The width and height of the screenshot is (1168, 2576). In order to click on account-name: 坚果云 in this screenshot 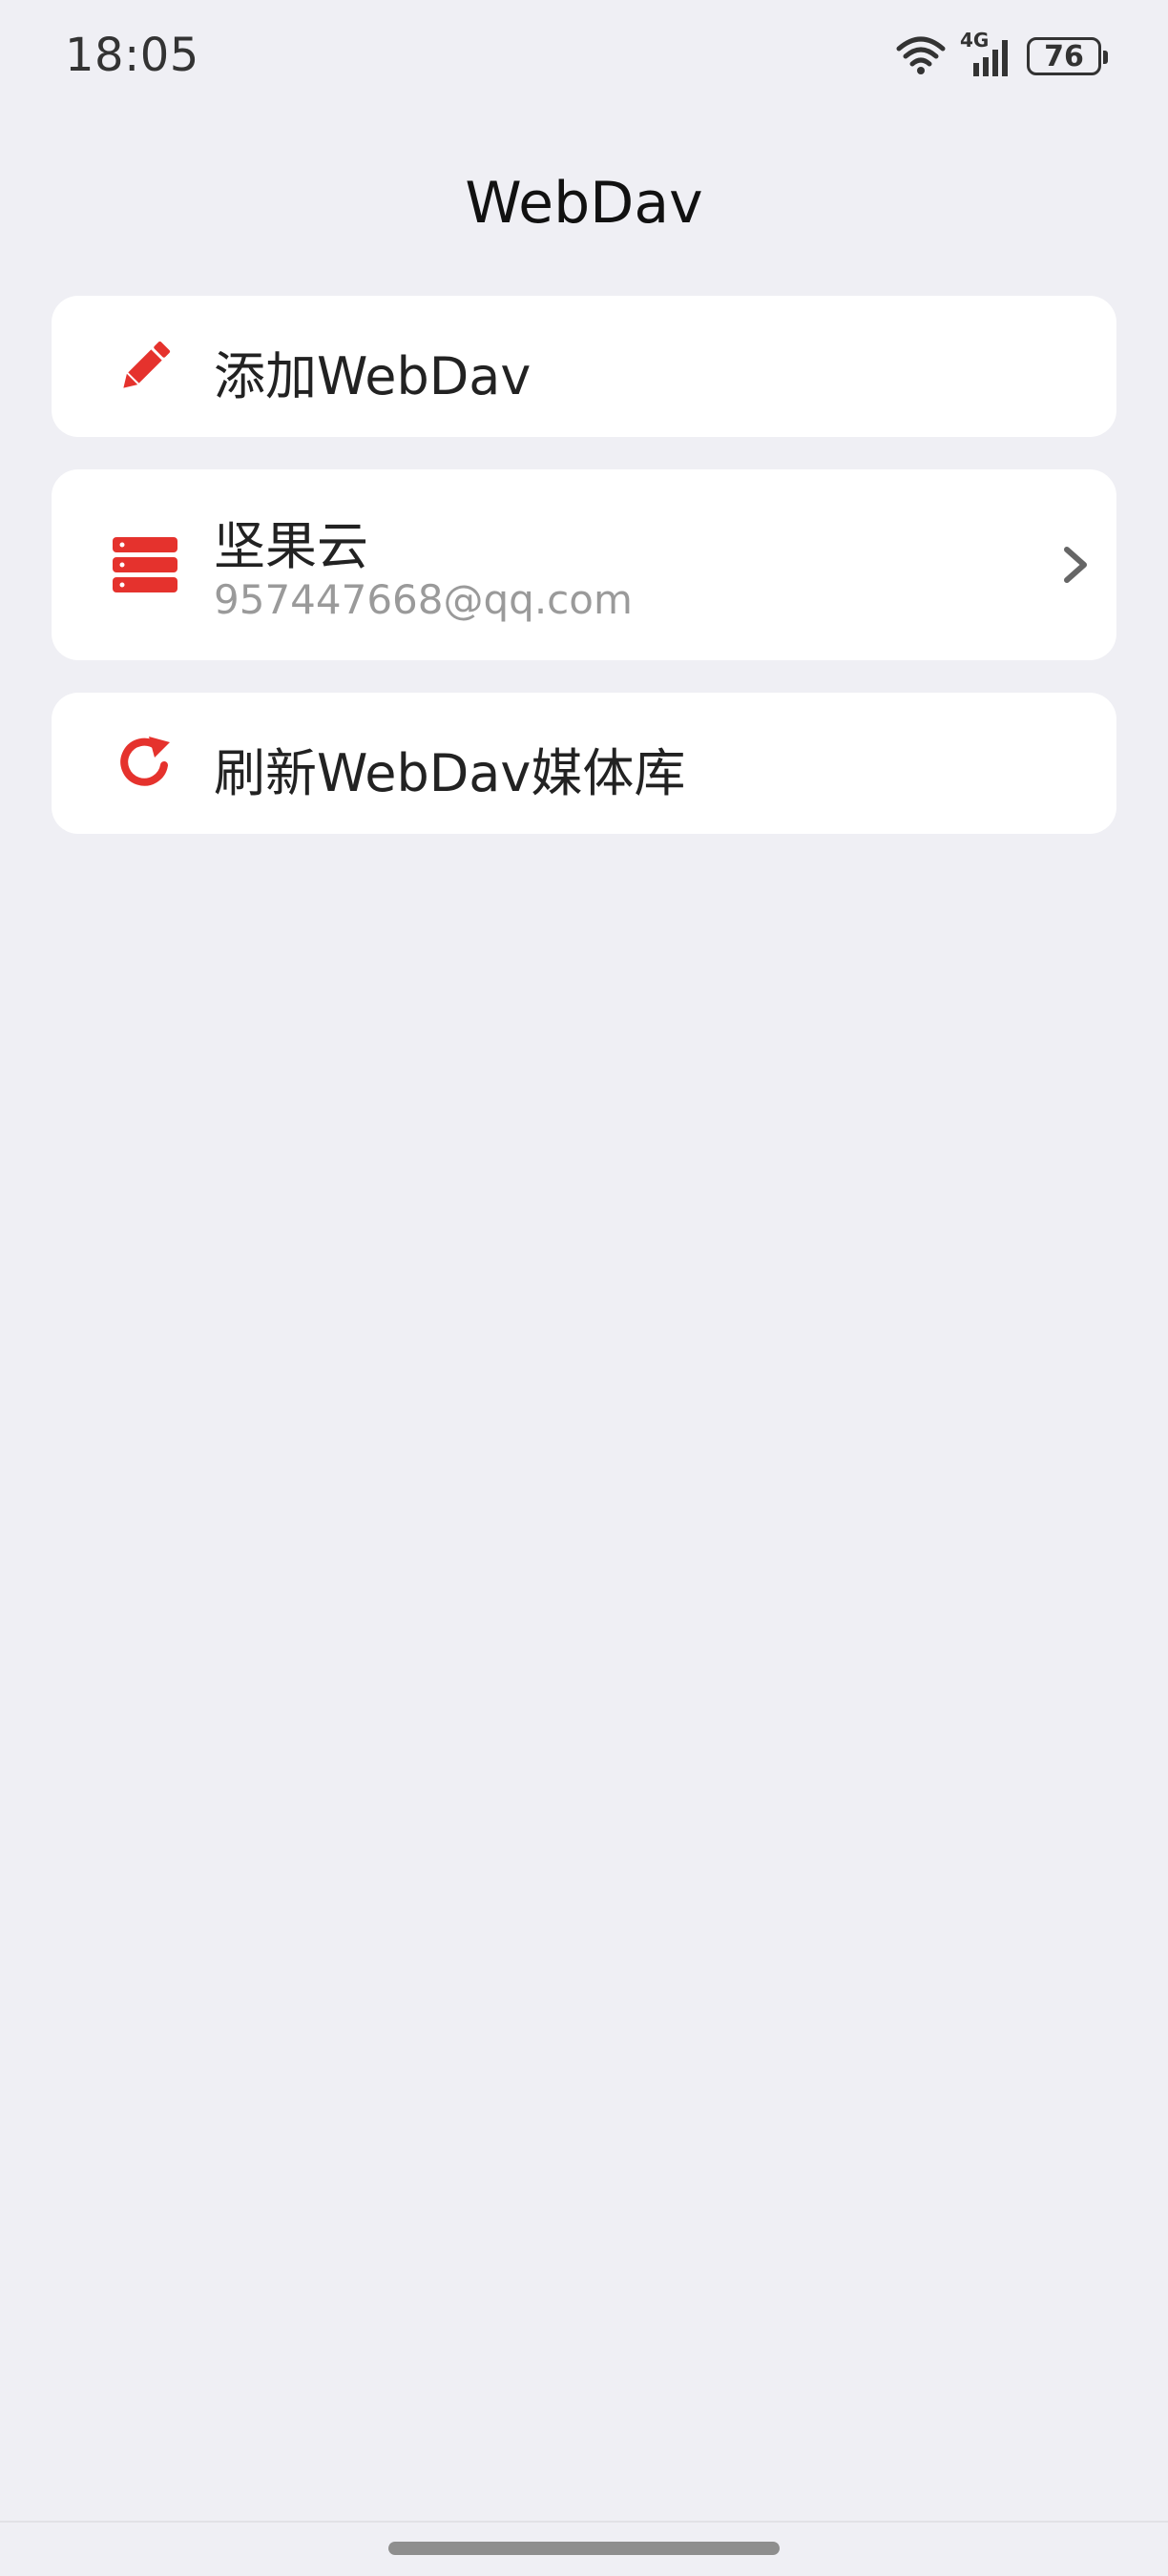, I will do `click(291, 546)`.